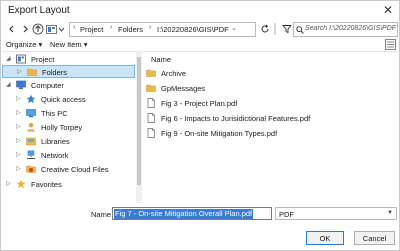  Describe the element at coordinates (75, 169) in the screenshot. I see `tree-item-label: Creative Cloud Files` at that location.